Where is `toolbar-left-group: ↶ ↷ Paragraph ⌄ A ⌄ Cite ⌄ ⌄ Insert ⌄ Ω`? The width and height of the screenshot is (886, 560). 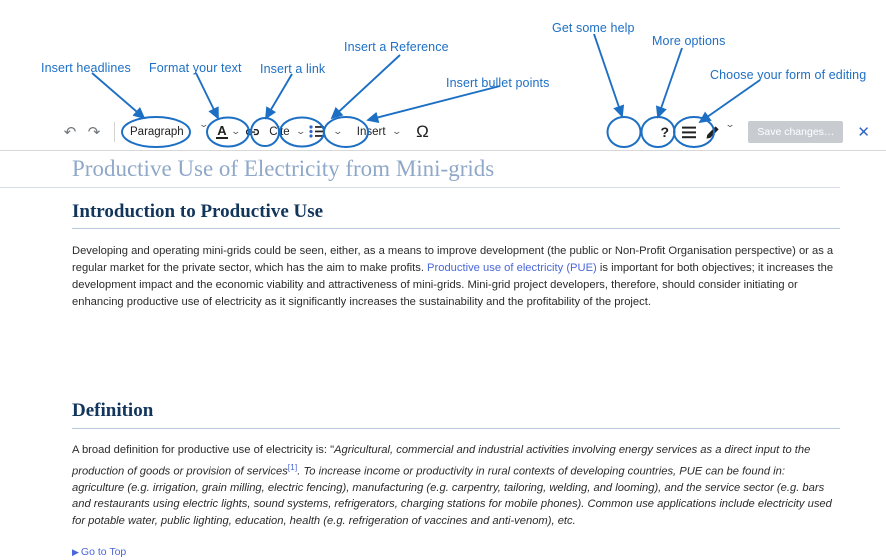 toolbar-left-group: ↶ ↷ Paragraph ⌄ A ⌄ Cite ⌄ ⌄ Insert ⌄ Ω is located at coordinates (218, 132).